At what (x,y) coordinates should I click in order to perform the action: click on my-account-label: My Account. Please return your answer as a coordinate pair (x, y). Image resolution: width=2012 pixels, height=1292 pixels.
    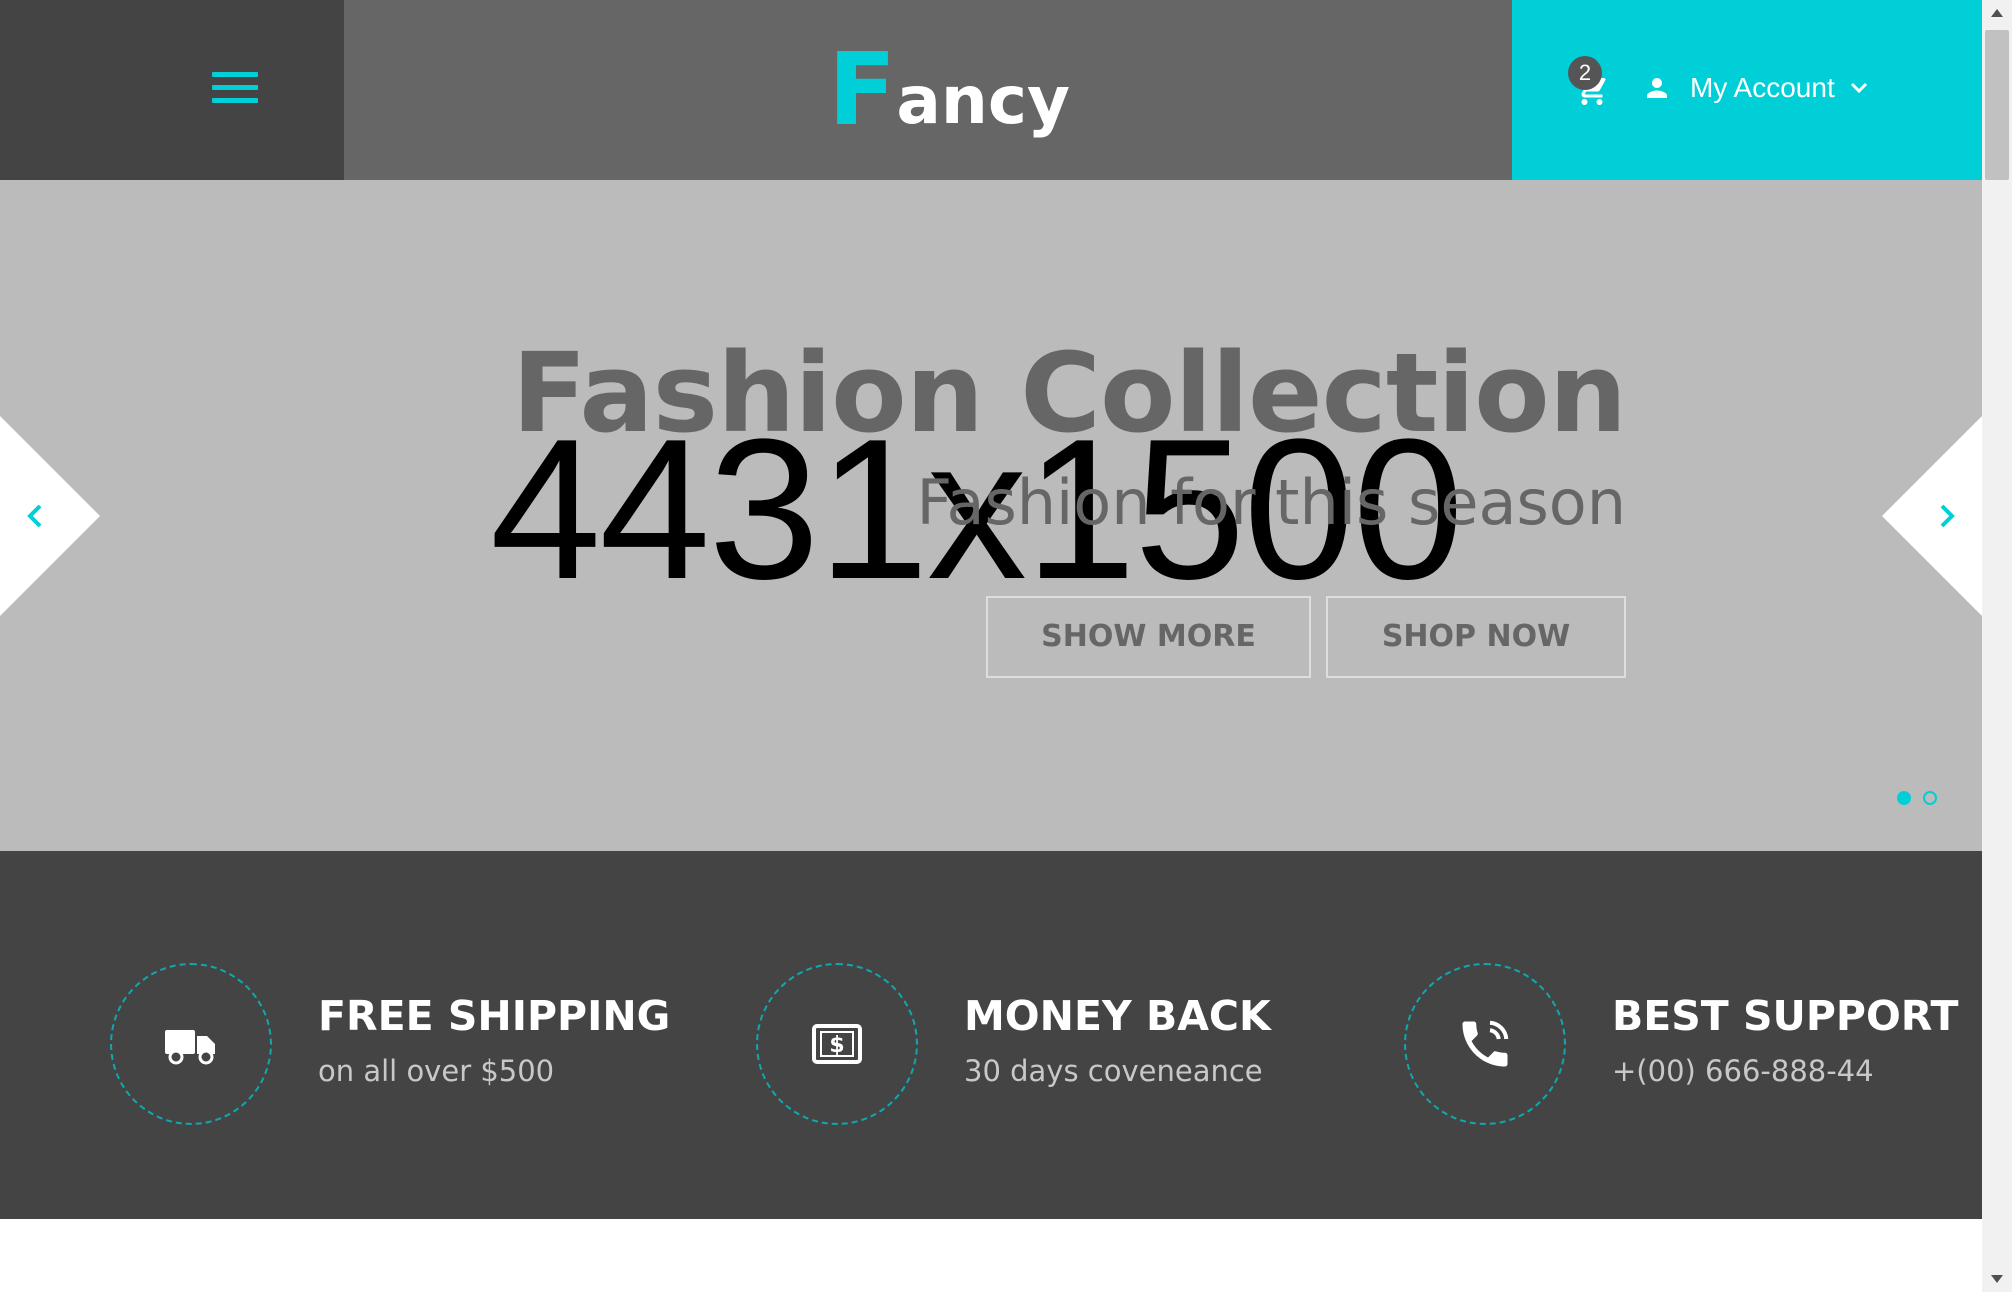
    Looking at the image, I should click on (1762, 87).